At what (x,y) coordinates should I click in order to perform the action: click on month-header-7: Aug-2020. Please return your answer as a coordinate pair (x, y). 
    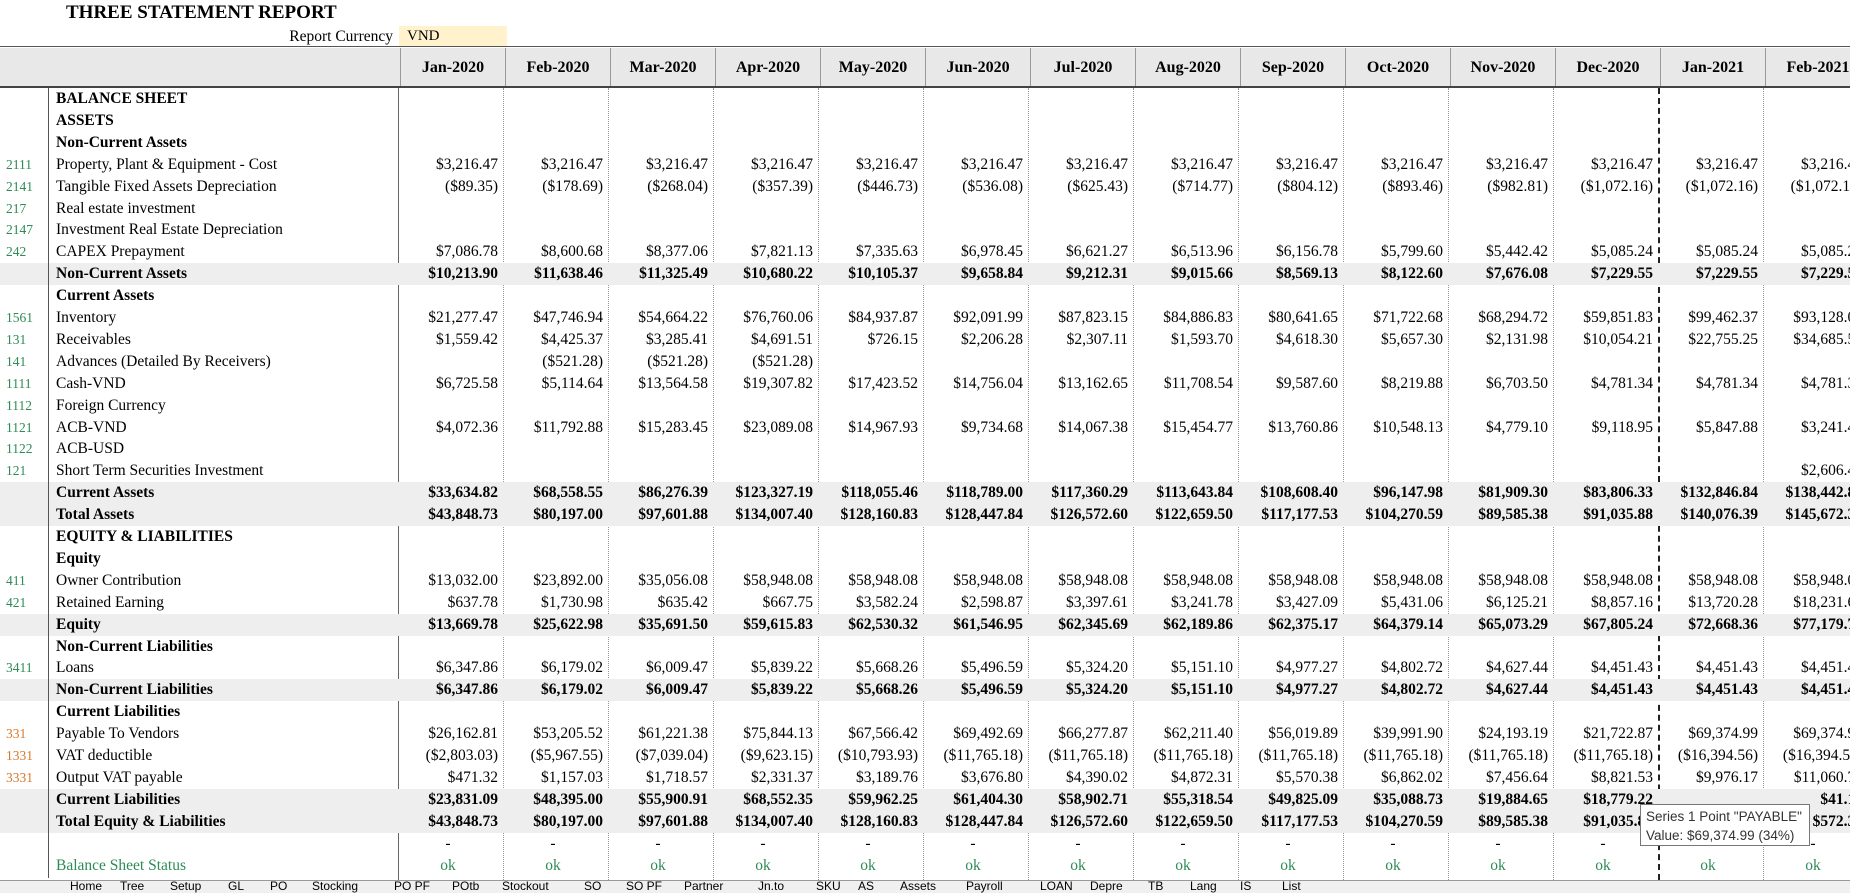
    Looking at the image, I should click on (1187, 67).